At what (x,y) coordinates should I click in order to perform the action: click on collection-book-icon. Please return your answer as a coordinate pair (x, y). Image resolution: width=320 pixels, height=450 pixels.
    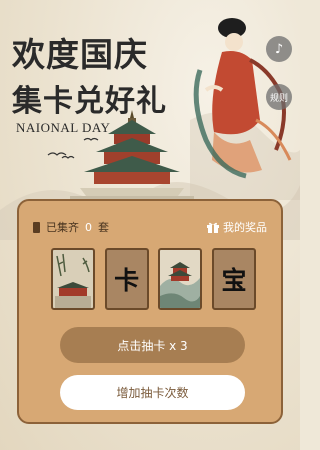
    Looking at the image, I should click on (36, 227).